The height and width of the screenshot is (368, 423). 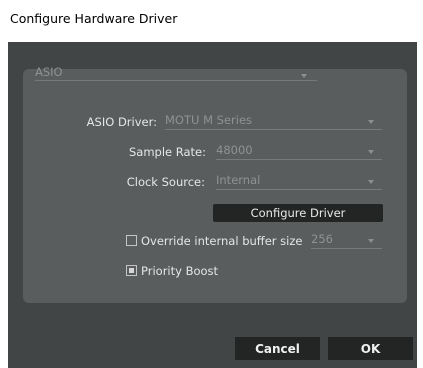 What do you see at coordinates (94, 18) in the screenshot?
I see `window-title: Configure Hardware Driver` at bounding box center [94, 18].